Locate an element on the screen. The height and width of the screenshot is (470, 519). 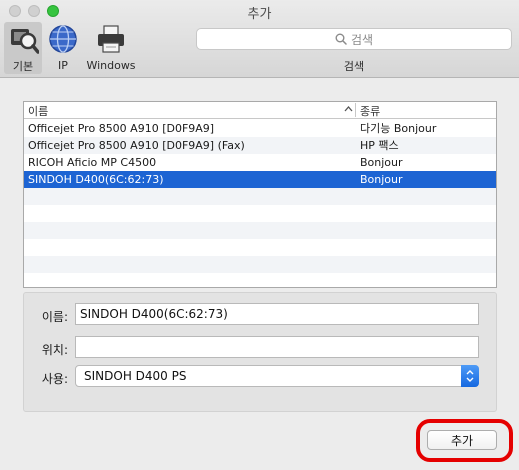
printer-kind-cell: HP 팩스 is located at coordinates (379, 145).